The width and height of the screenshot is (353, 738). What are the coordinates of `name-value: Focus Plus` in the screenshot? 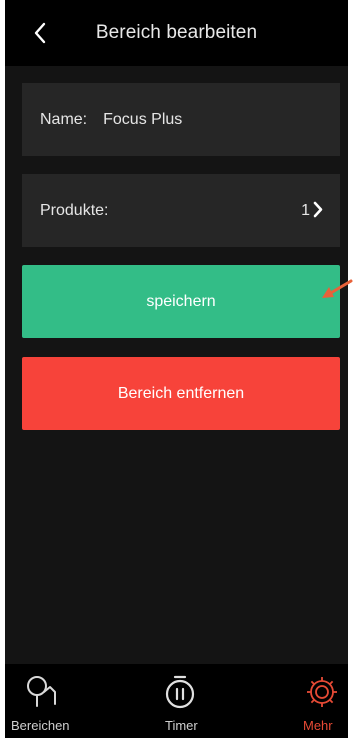 It's located at (143, 119).